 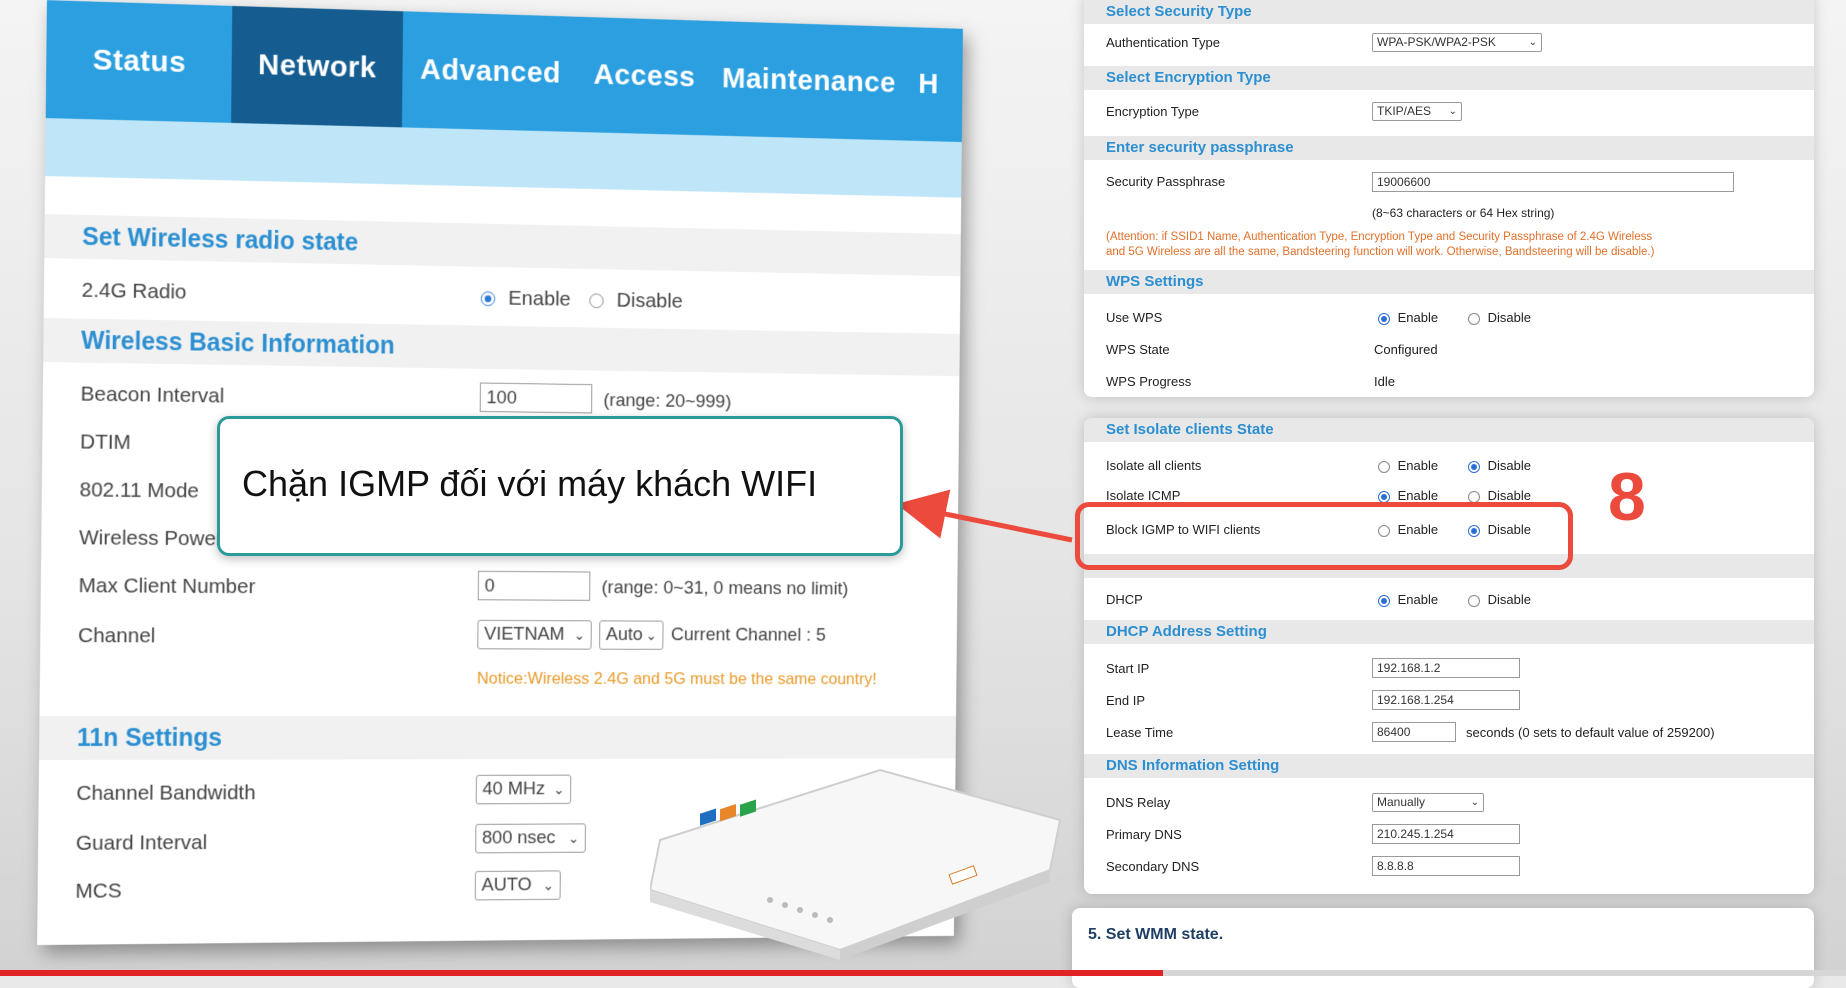 What do you see at coordinates (1324, 536) in the screenshot?
I see `highlight-box` at bounding box center [1324, 536].